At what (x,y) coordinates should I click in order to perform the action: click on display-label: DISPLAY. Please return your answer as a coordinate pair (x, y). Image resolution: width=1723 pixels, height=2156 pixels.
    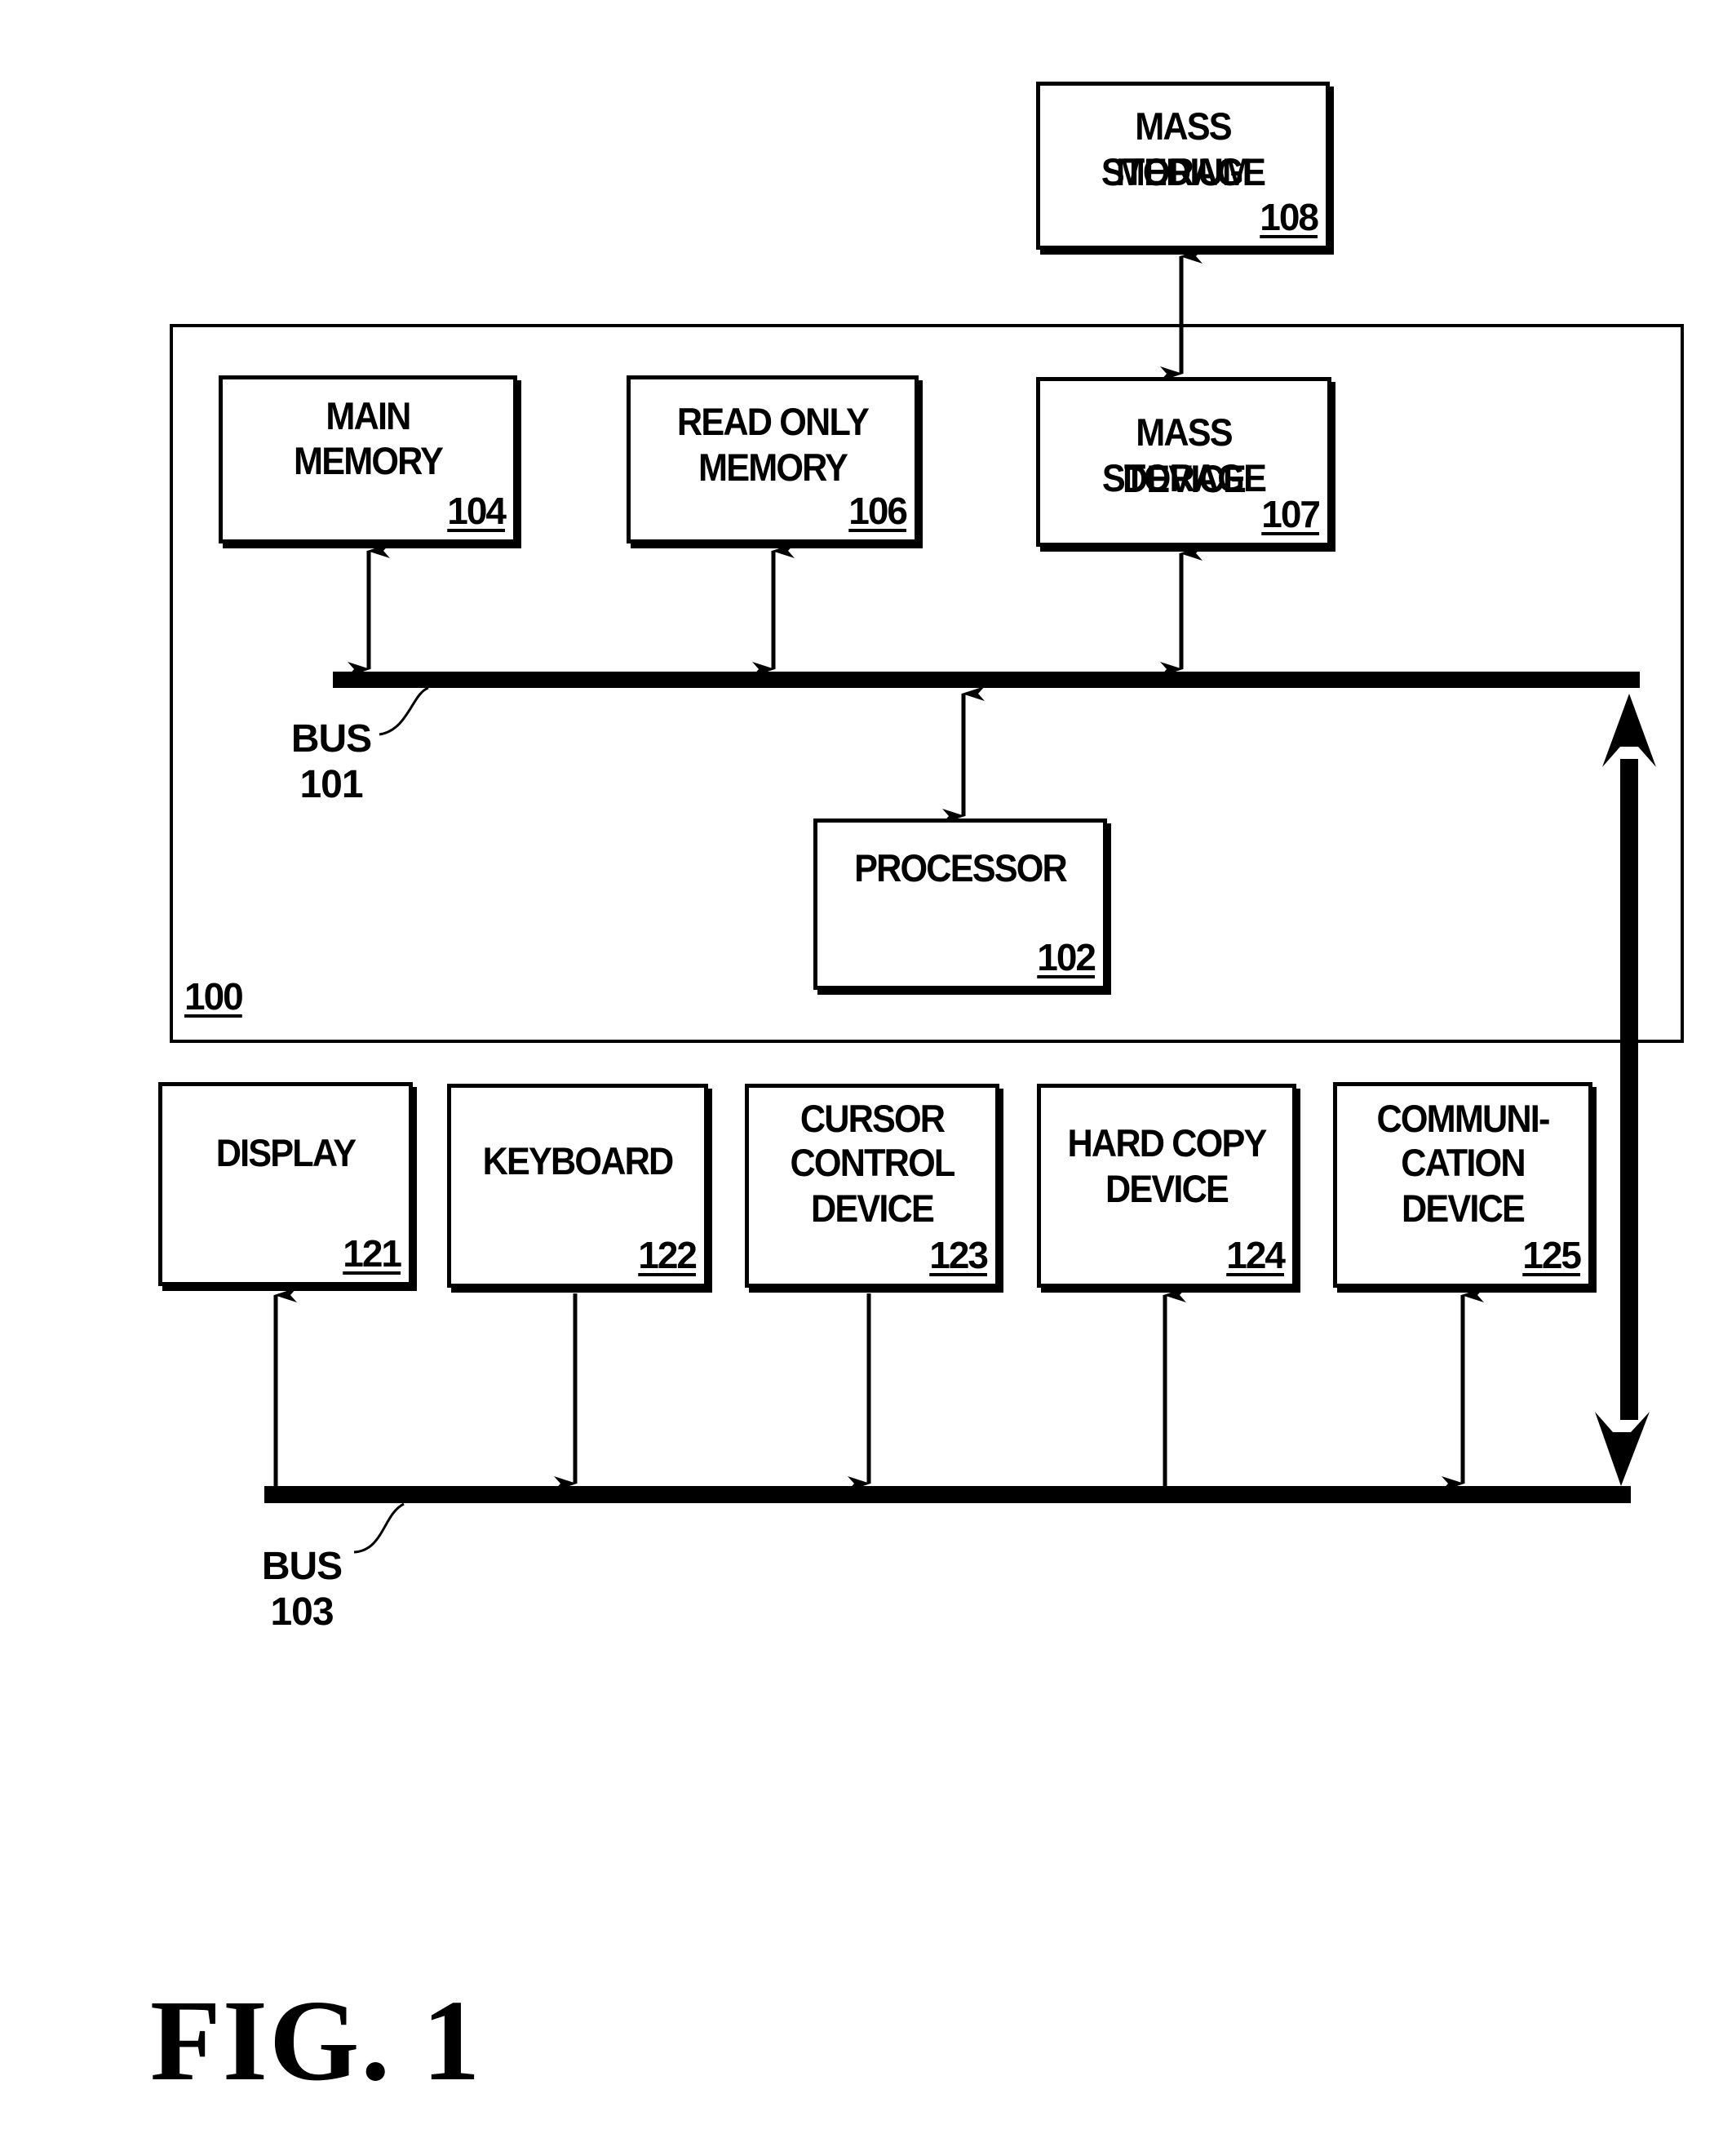
    Looking at the image, I should click on (286, 1152).